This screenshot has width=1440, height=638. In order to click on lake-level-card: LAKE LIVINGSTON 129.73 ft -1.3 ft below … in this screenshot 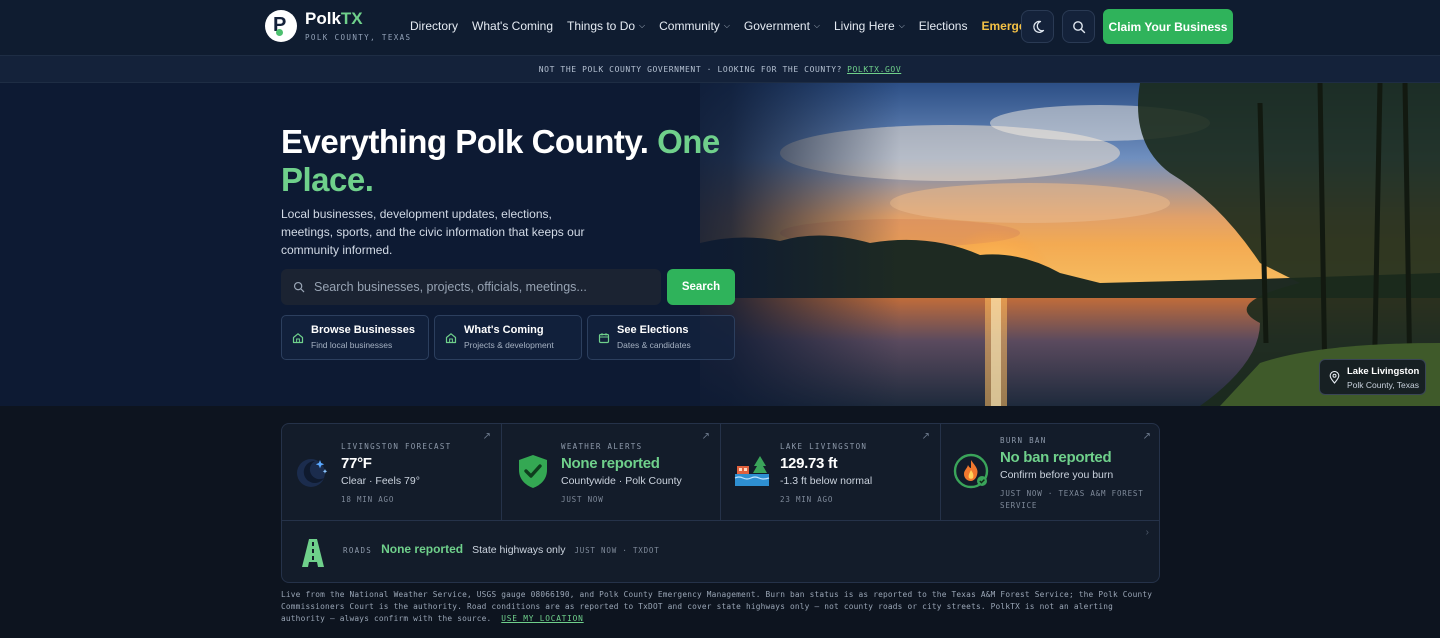, I will do `click(831, 472)`.